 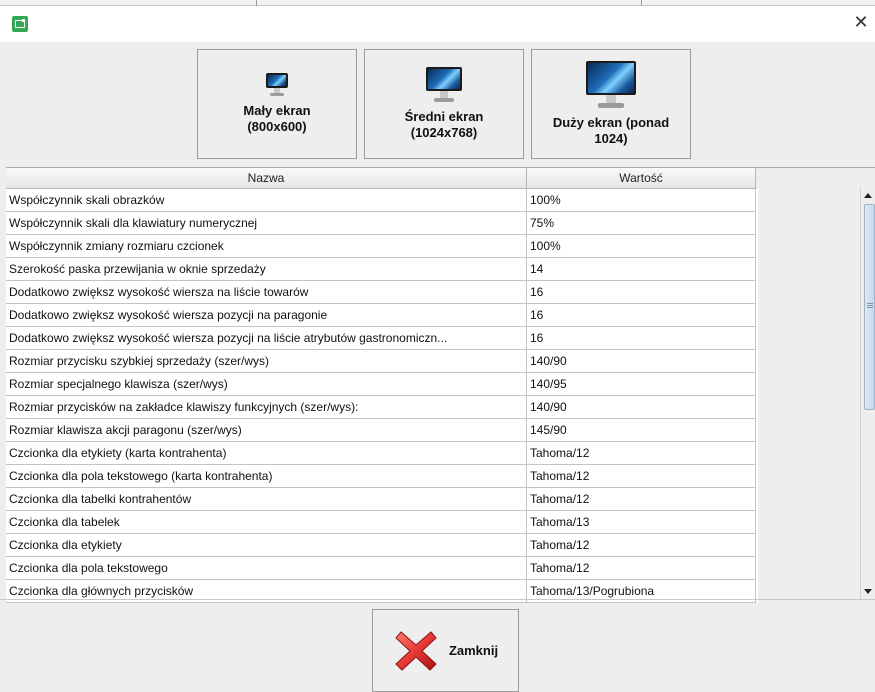 I want to click on scroll-up-arrow-icon, so click(x=868, y=195).